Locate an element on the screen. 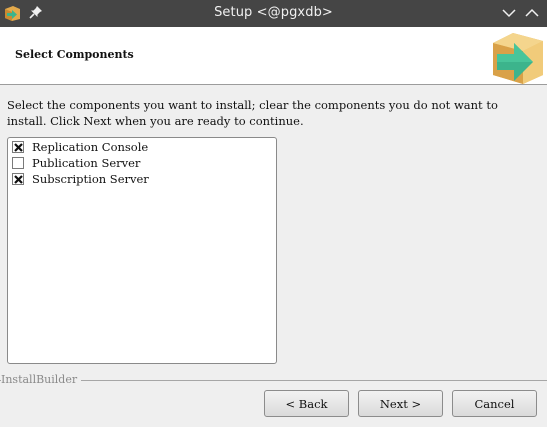 This screenshot has height=427, width=547. component-label: Publication Server is located at coordinates (86, 163).